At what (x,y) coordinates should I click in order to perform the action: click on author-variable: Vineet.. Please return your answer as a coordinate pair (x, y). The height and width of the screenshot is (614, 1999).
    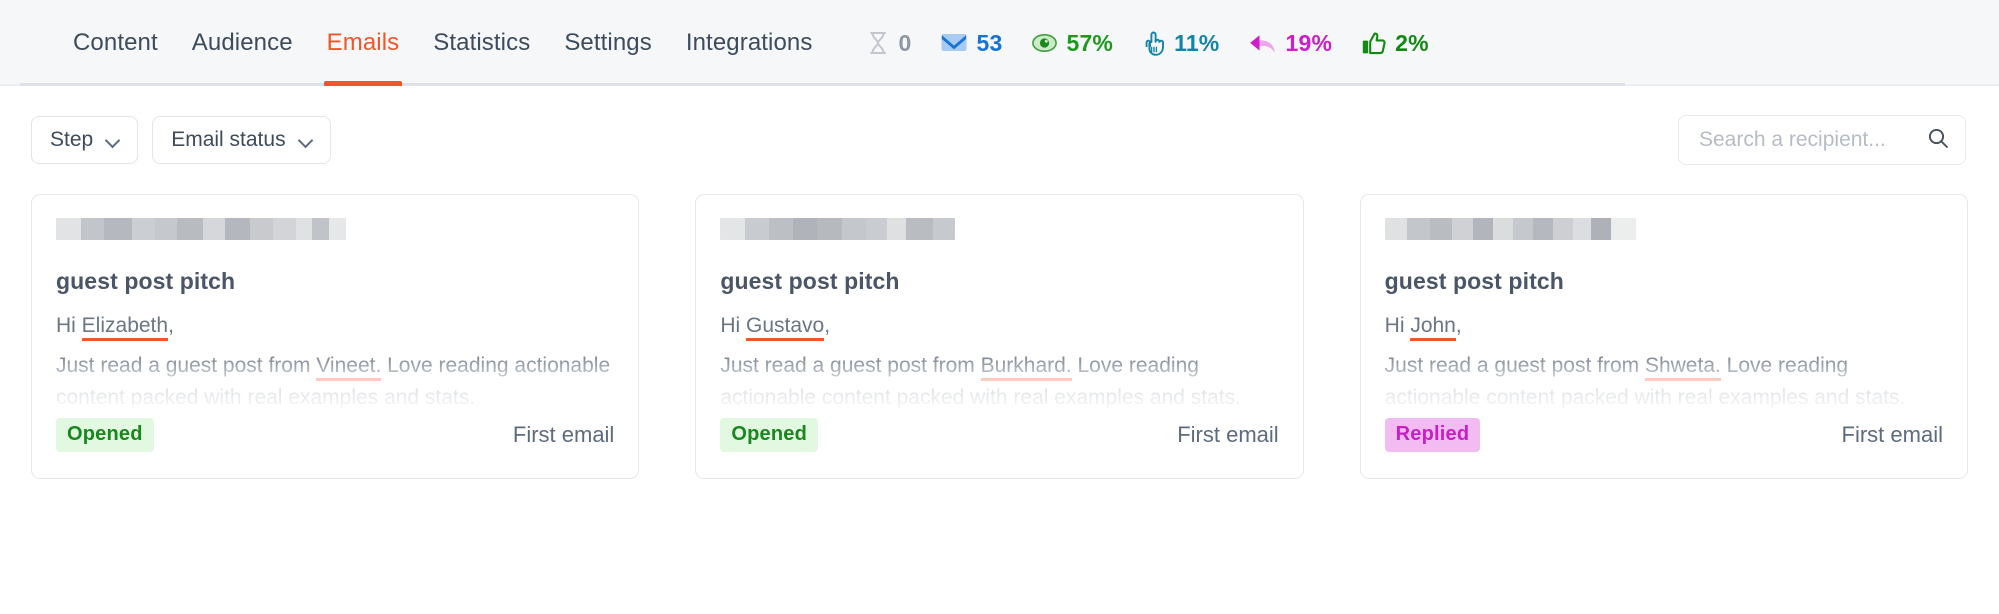
    Looking at the image, I should click on (349, 368).